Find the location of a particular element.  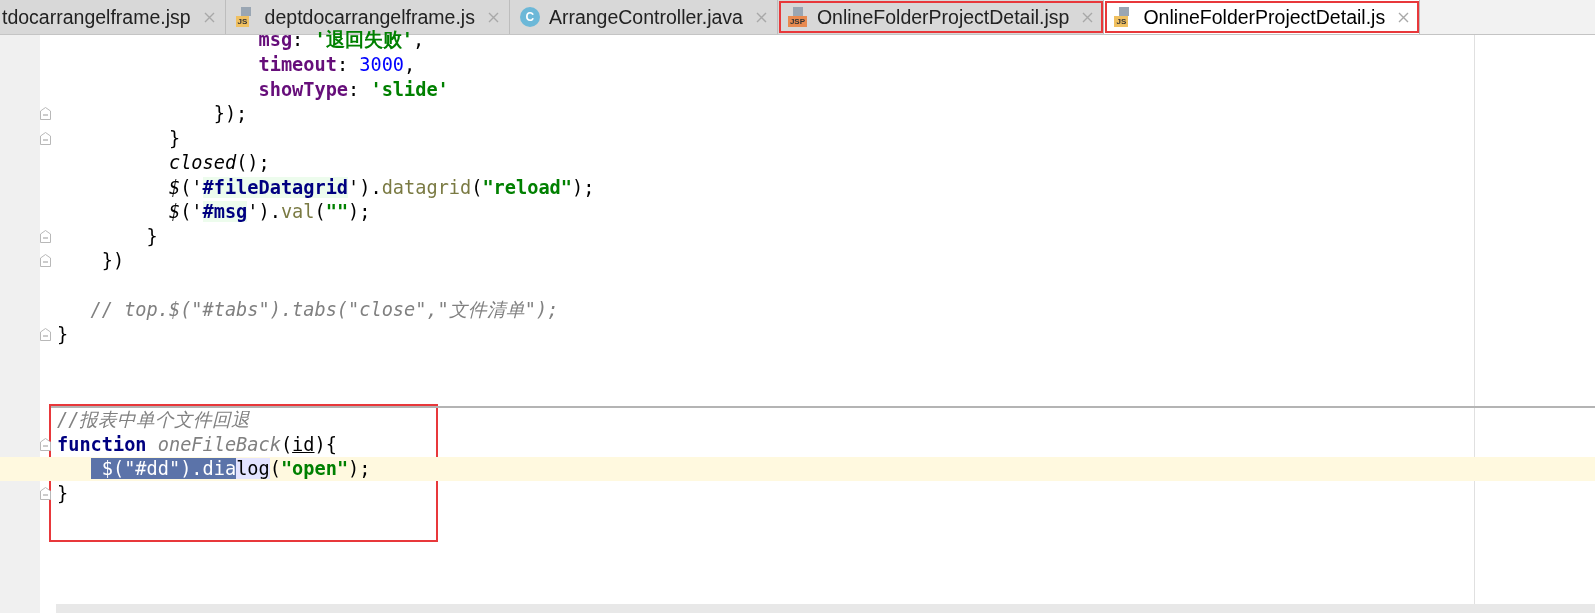

tab-label: deptdocarrangelframe.js is located at coordinates (369, 17).